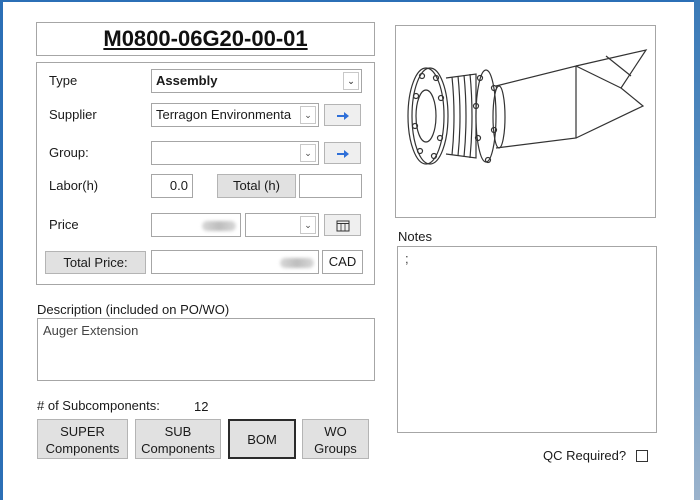 The height and width of the screenshot is (500, 700). Describe the element at coordinates (178, 448) in the screenshot. I see `sub-components-line2: Components` at that location.